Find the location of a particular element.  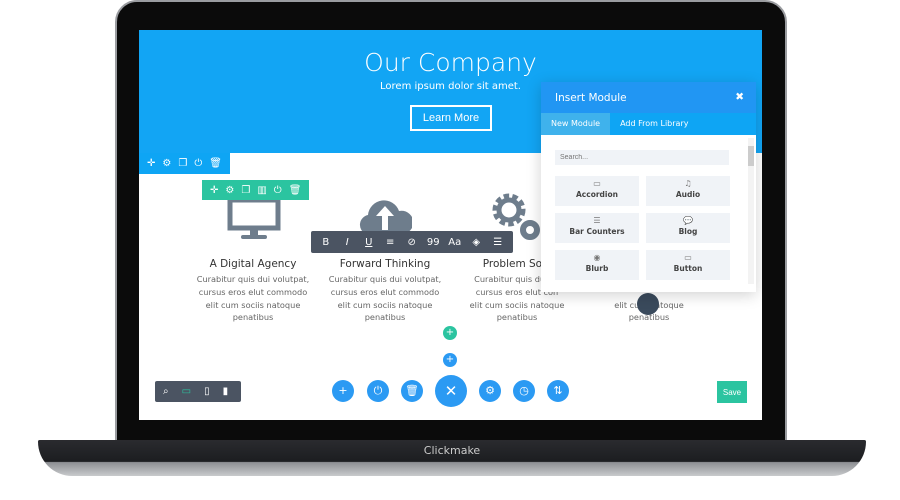

sort-button: ⇅ is located at coordinates (558, 391).